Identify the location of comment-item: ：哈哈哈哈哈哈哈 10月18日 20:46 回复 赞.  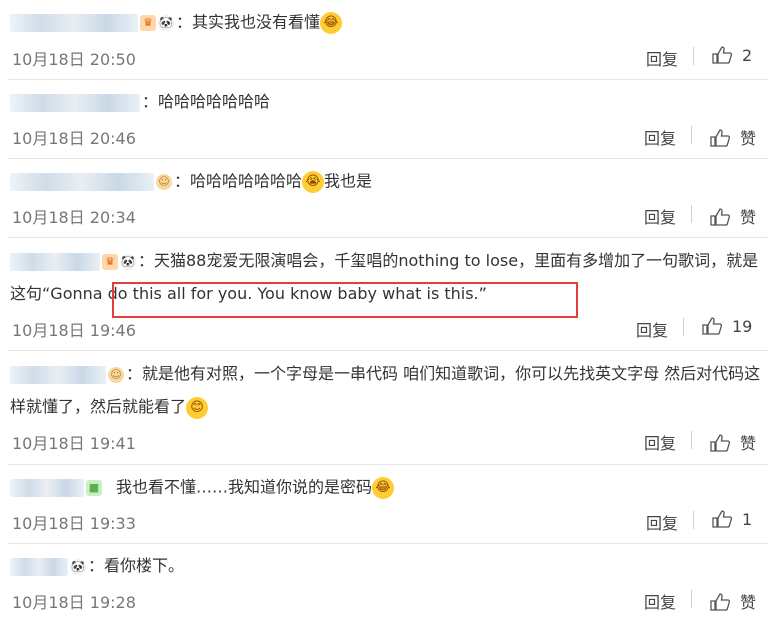
(388, 119).